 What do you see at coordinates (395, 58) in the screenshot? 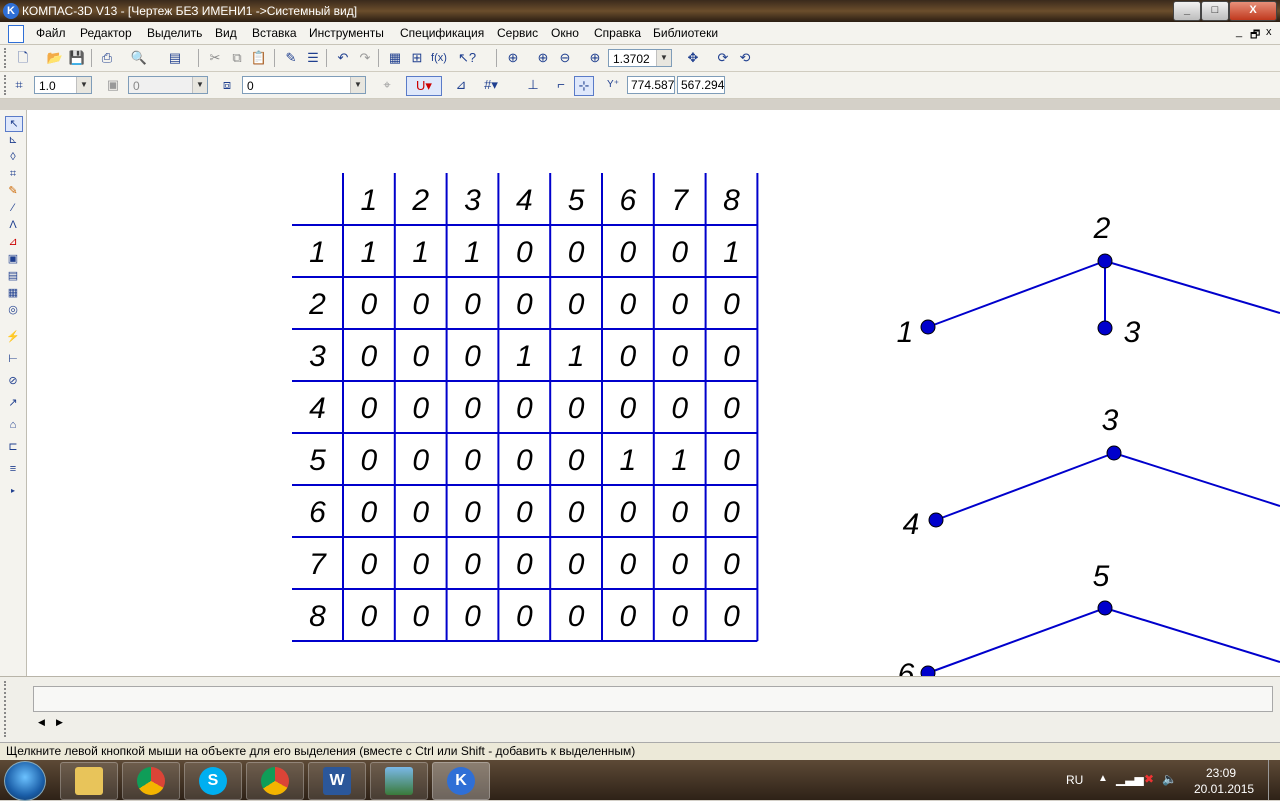
I see `variables-icon: ▦` at bounding box center [395, 58].